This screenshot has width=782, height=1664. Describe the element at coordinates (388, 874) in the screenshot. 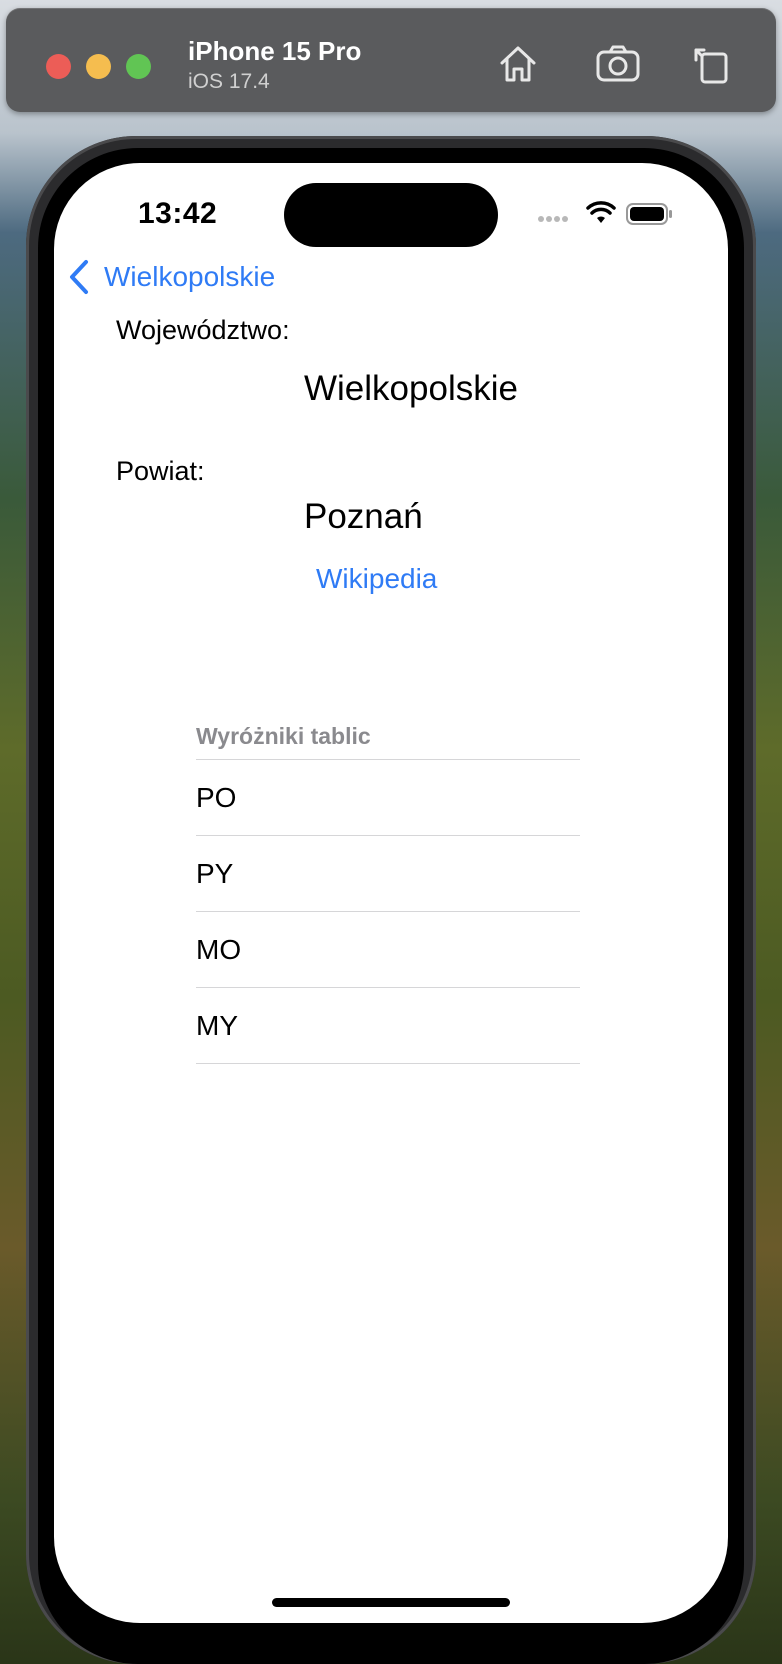

I see `list-item: PY` at that location.